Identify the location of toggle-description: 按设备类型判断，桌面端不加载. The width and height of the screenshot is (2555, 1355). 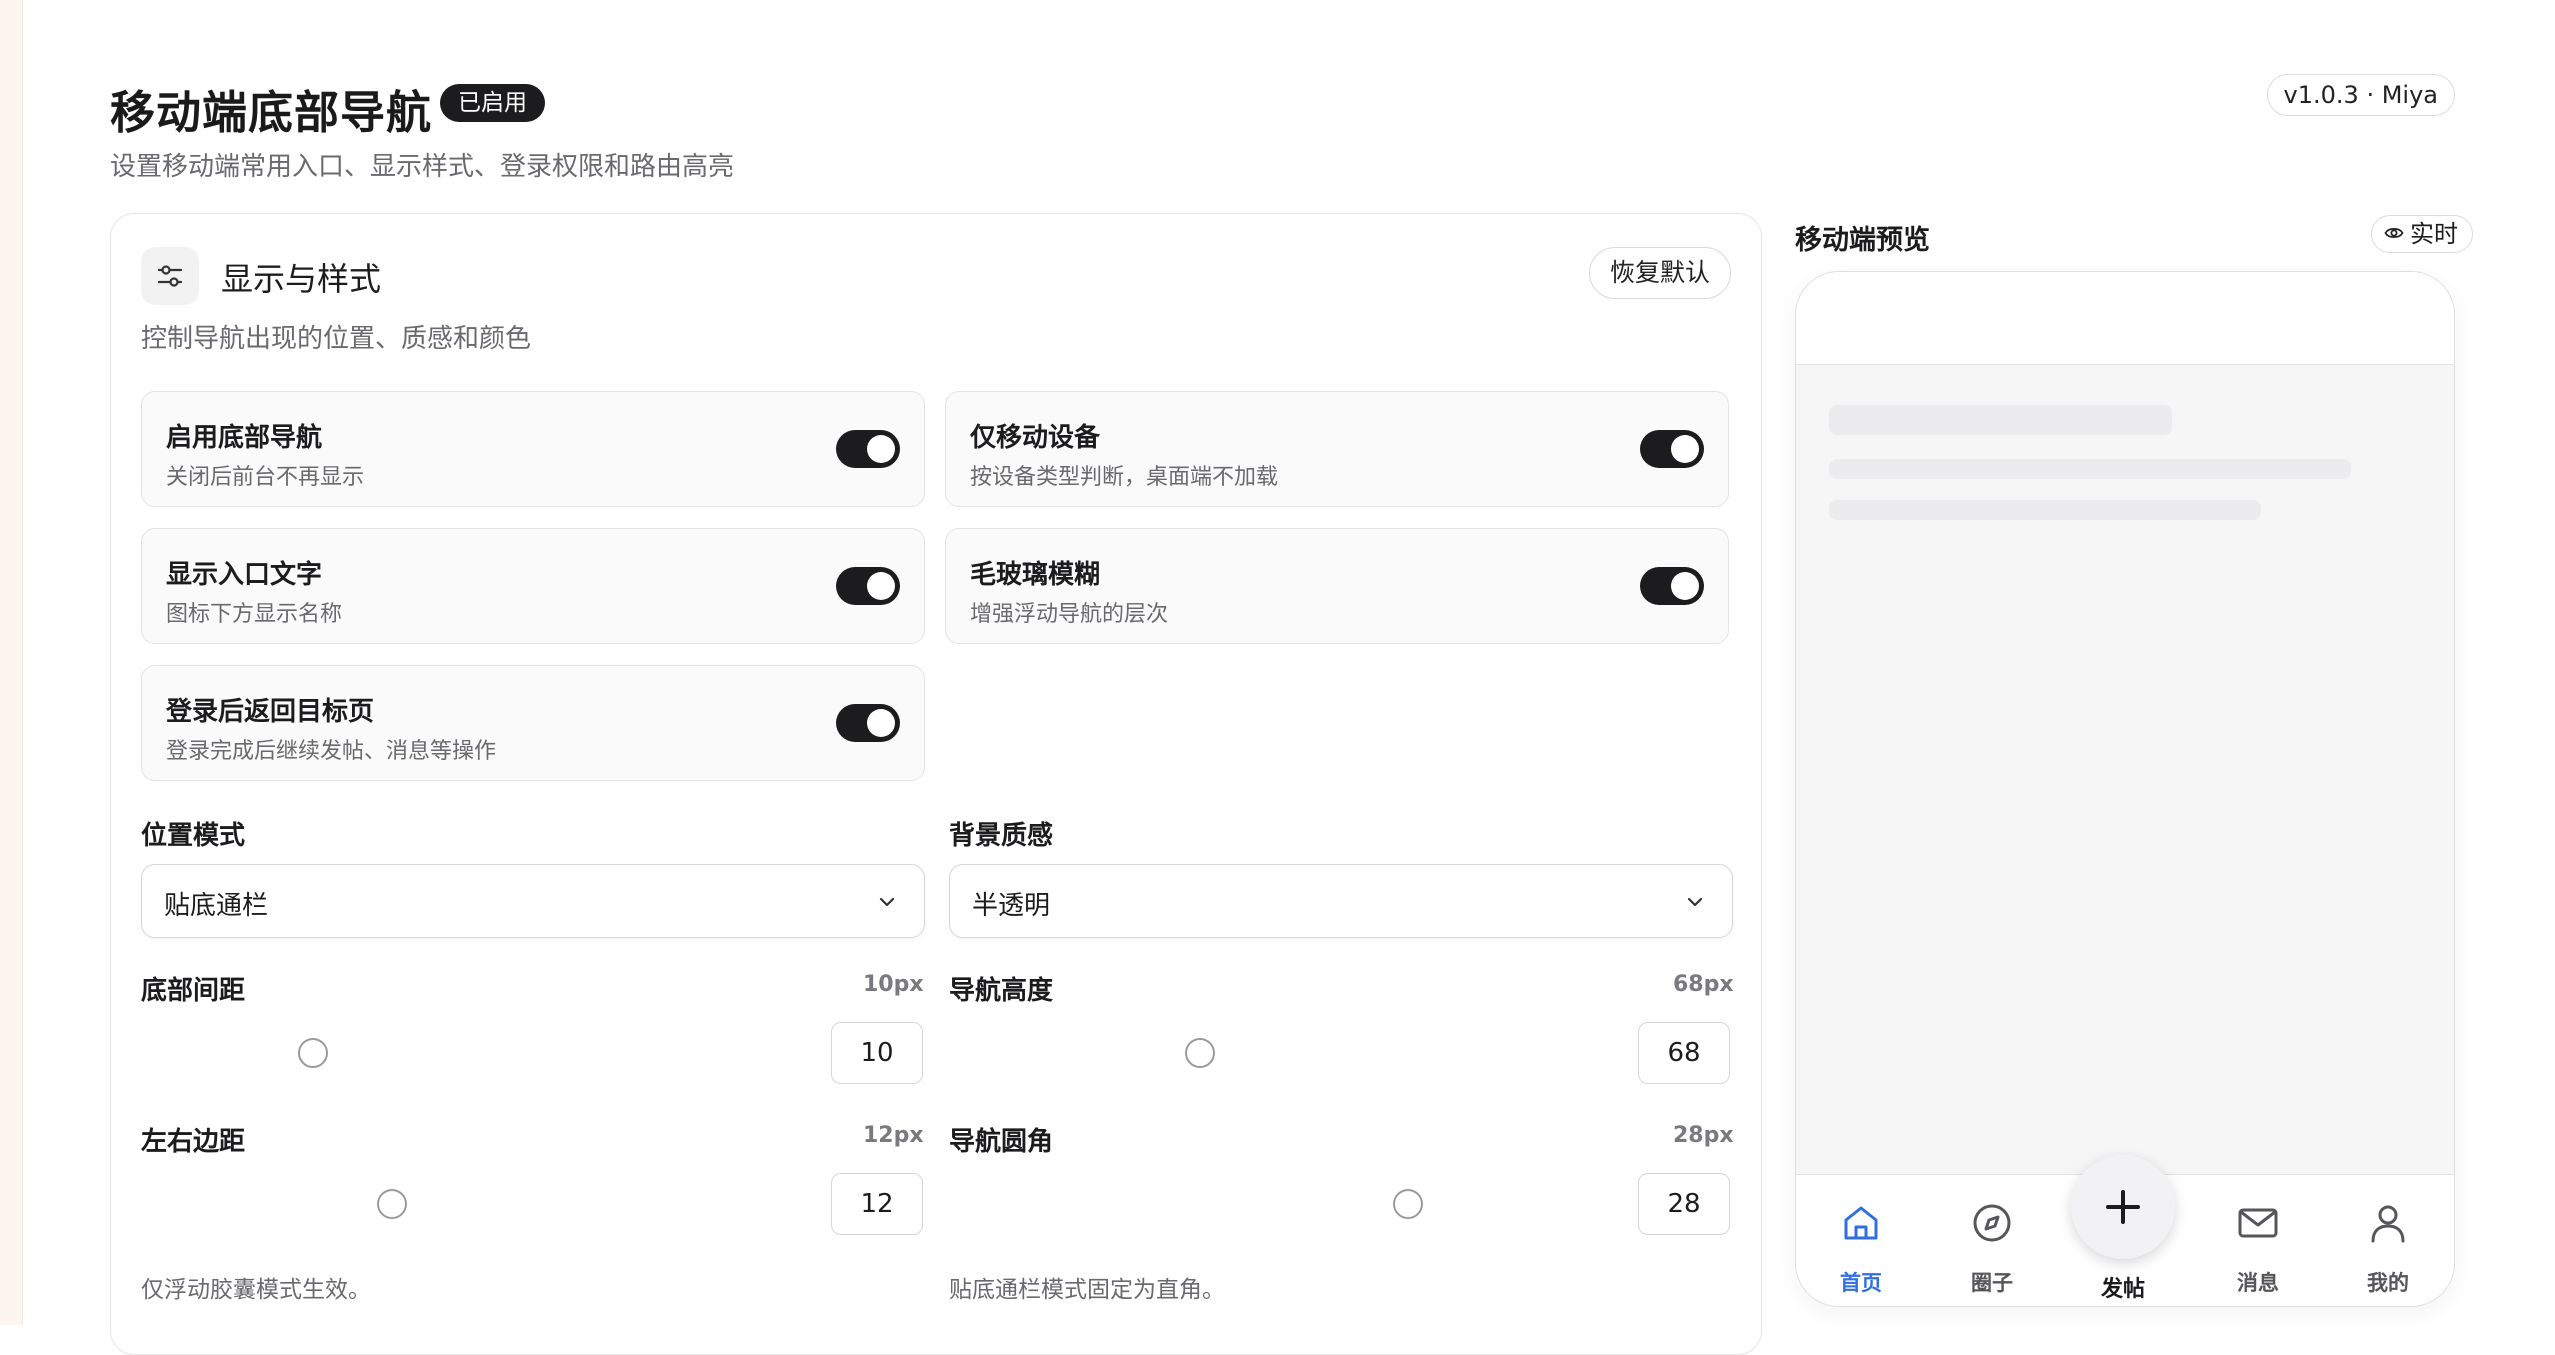
(1124, 477).